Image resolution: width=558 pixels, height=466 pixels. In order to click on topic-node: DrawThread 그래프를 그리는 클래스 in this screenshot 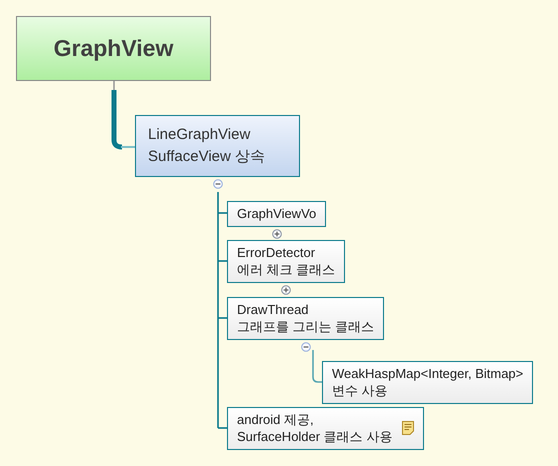, I will do `click(305, 318)`.